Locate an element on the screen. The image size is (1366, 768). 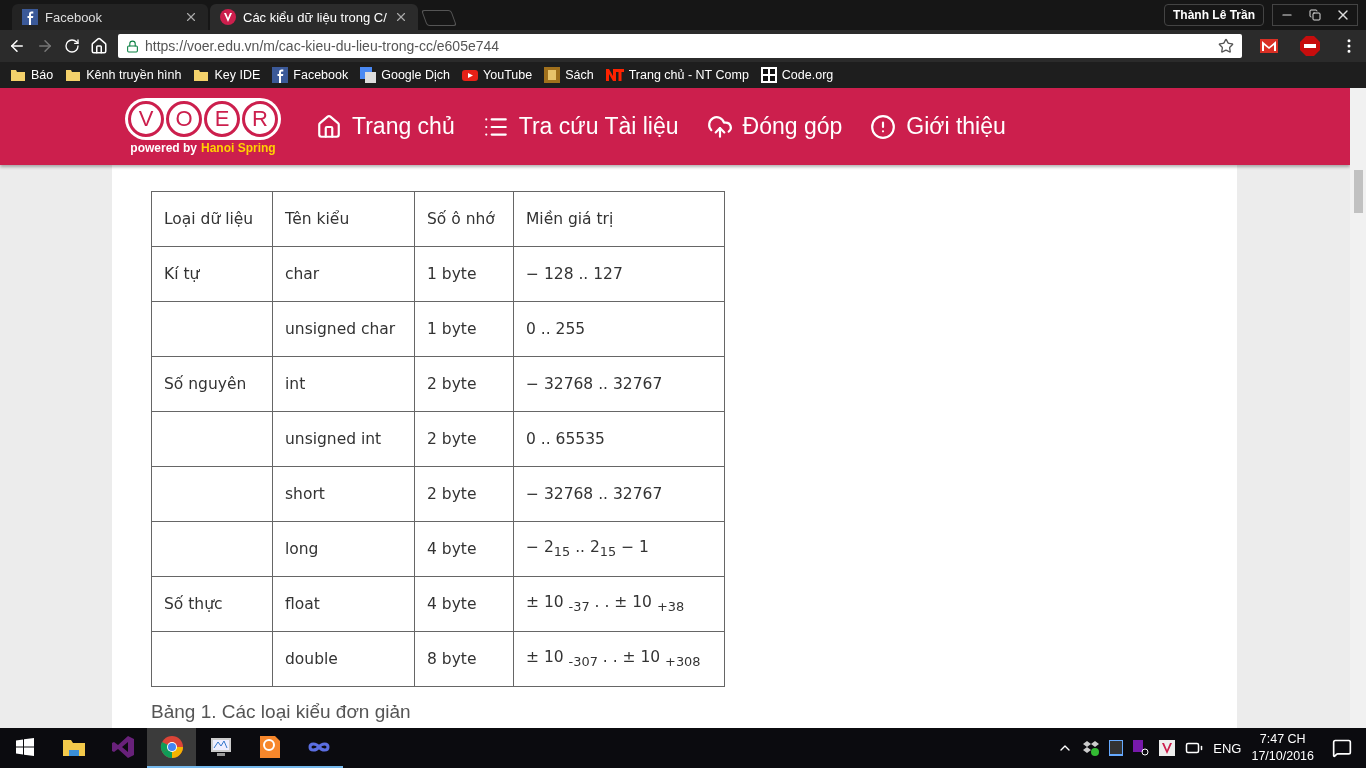
language-indicator: ENG is located at coordinates (1227, 748).